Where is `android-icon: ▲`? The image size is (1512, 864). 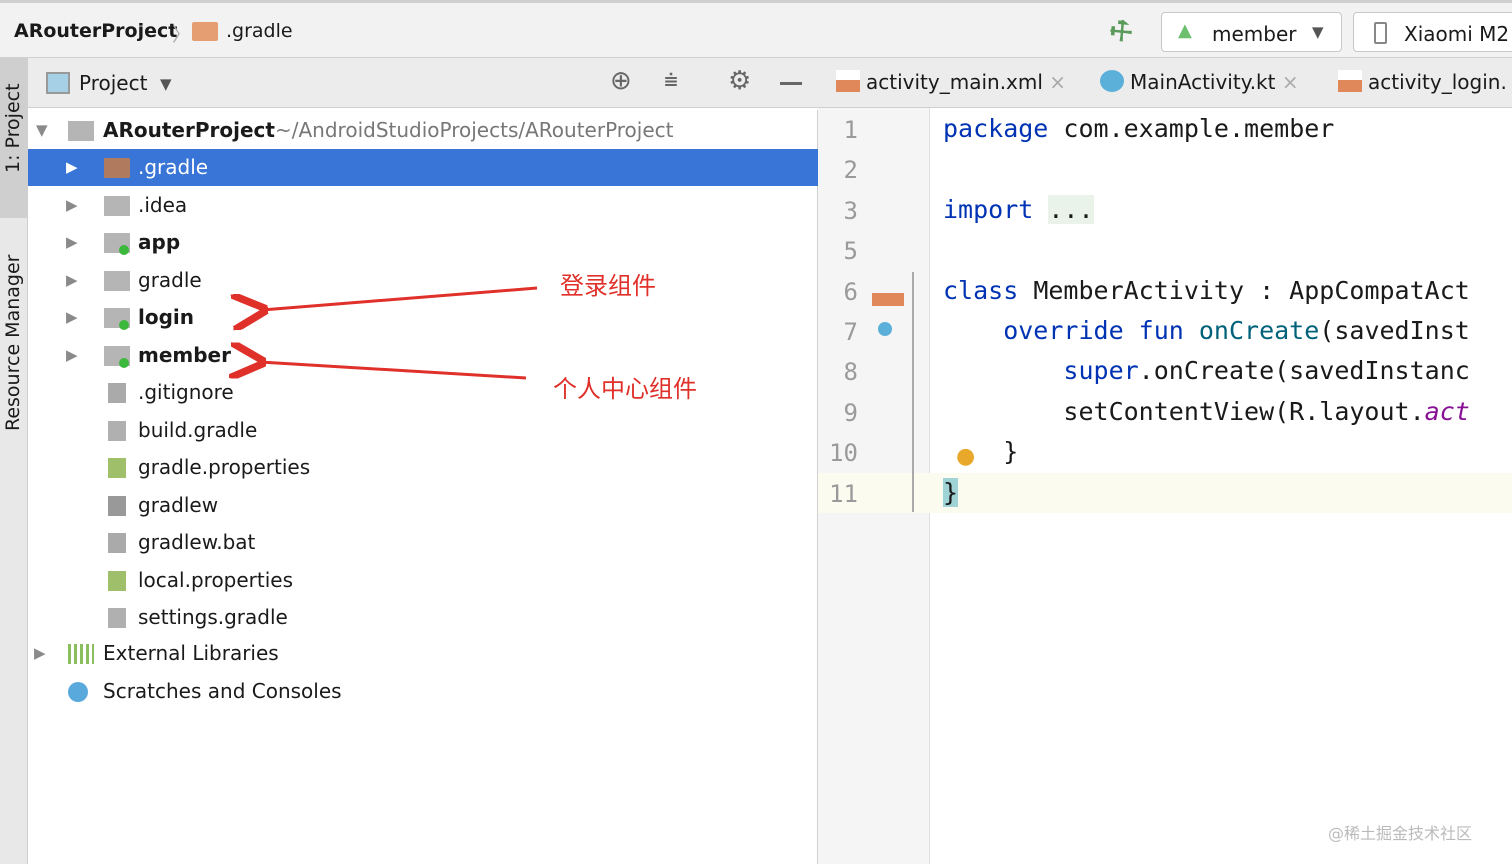
android-icon: ▲ is located at coordinates (1185, 30).